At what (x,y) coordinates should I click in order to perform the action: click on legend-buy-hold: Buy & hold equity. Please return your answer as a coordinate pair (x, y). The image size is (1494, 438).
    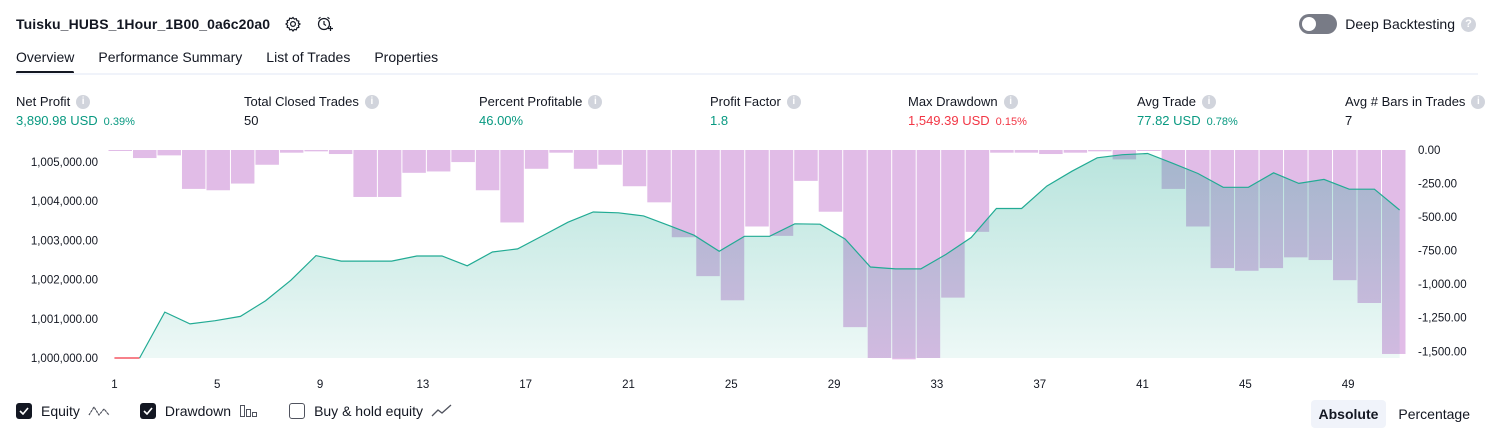
    Looking at the image, I should click on (371, 411).